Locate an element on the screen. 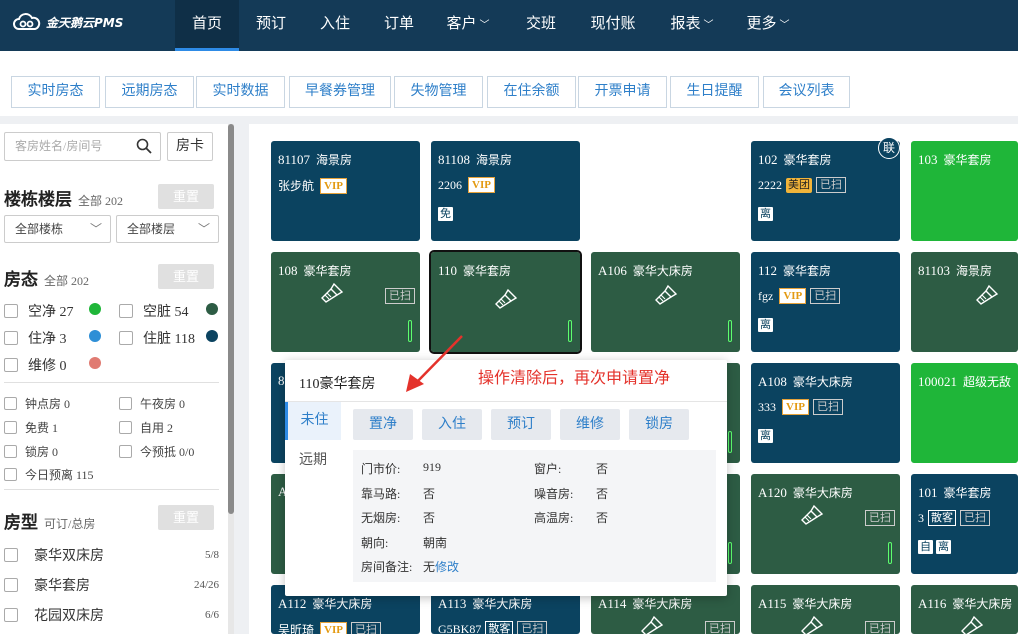 This screenshot has width=1018, height=634. nav-more: 更多 ﹀ is located at coordinates (768, 25).